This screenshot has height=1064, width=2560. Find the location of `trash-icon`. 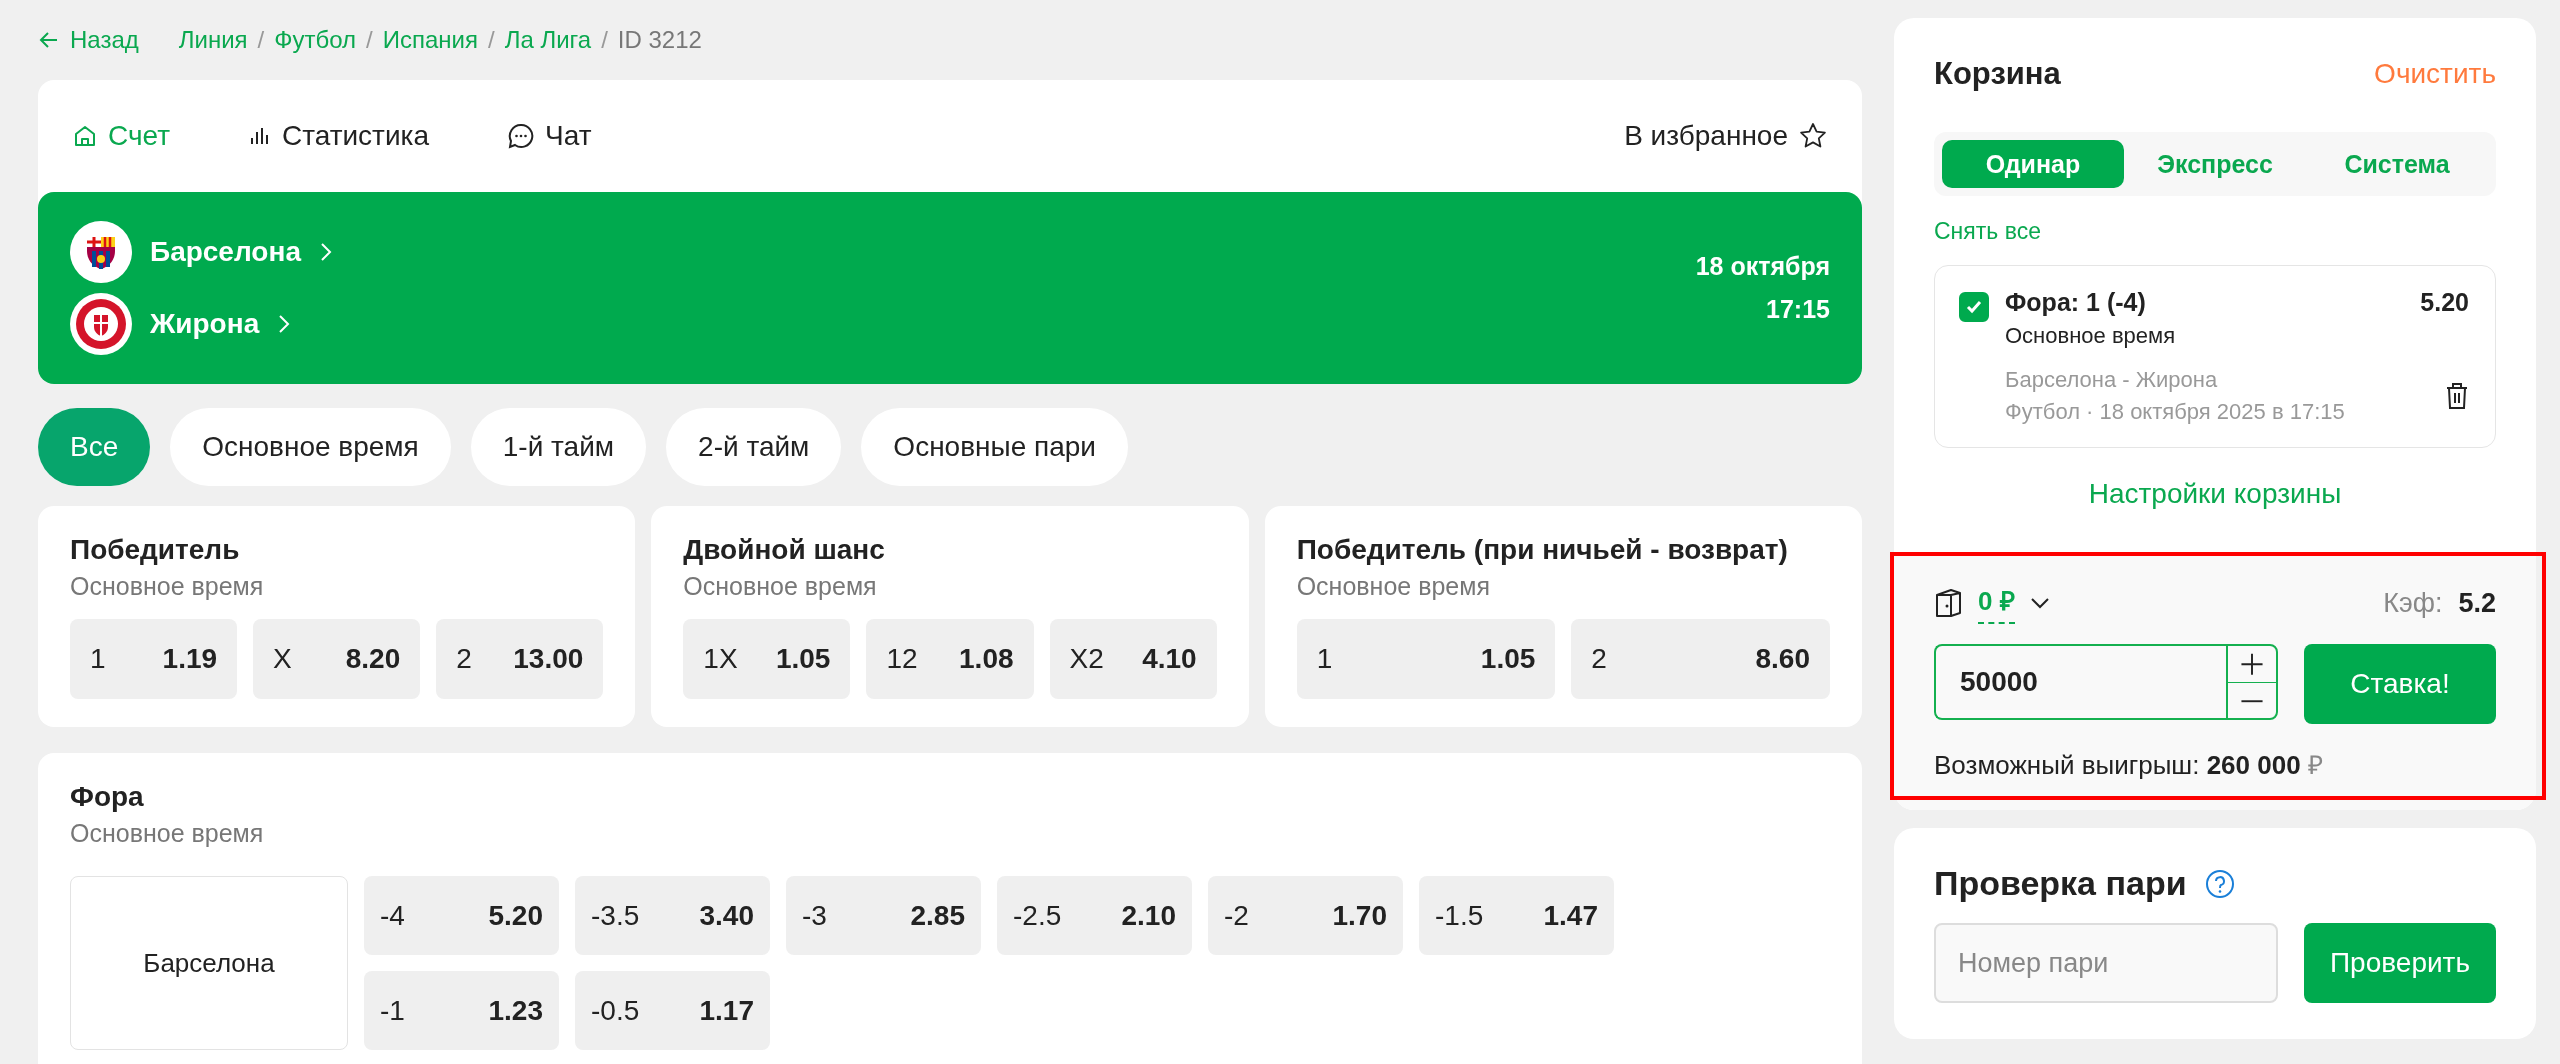

trash-icon is located at coordinates (2457, 396).